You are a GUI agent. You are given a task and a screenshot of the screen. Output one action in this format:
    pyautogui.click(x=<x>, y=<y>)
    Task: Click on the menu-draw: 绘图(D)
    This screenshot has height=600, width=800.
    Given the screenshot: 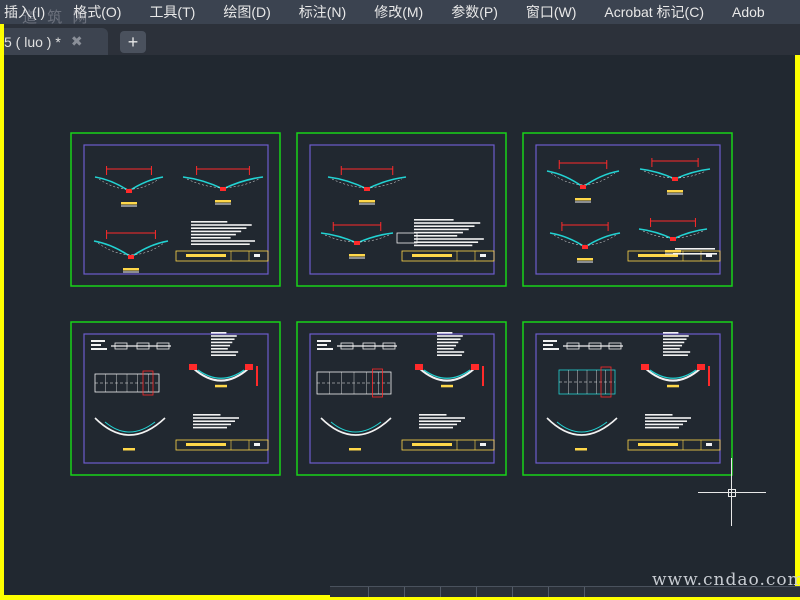 What is the action you would take?
    pyautogui.click(x=246, y=12)
    